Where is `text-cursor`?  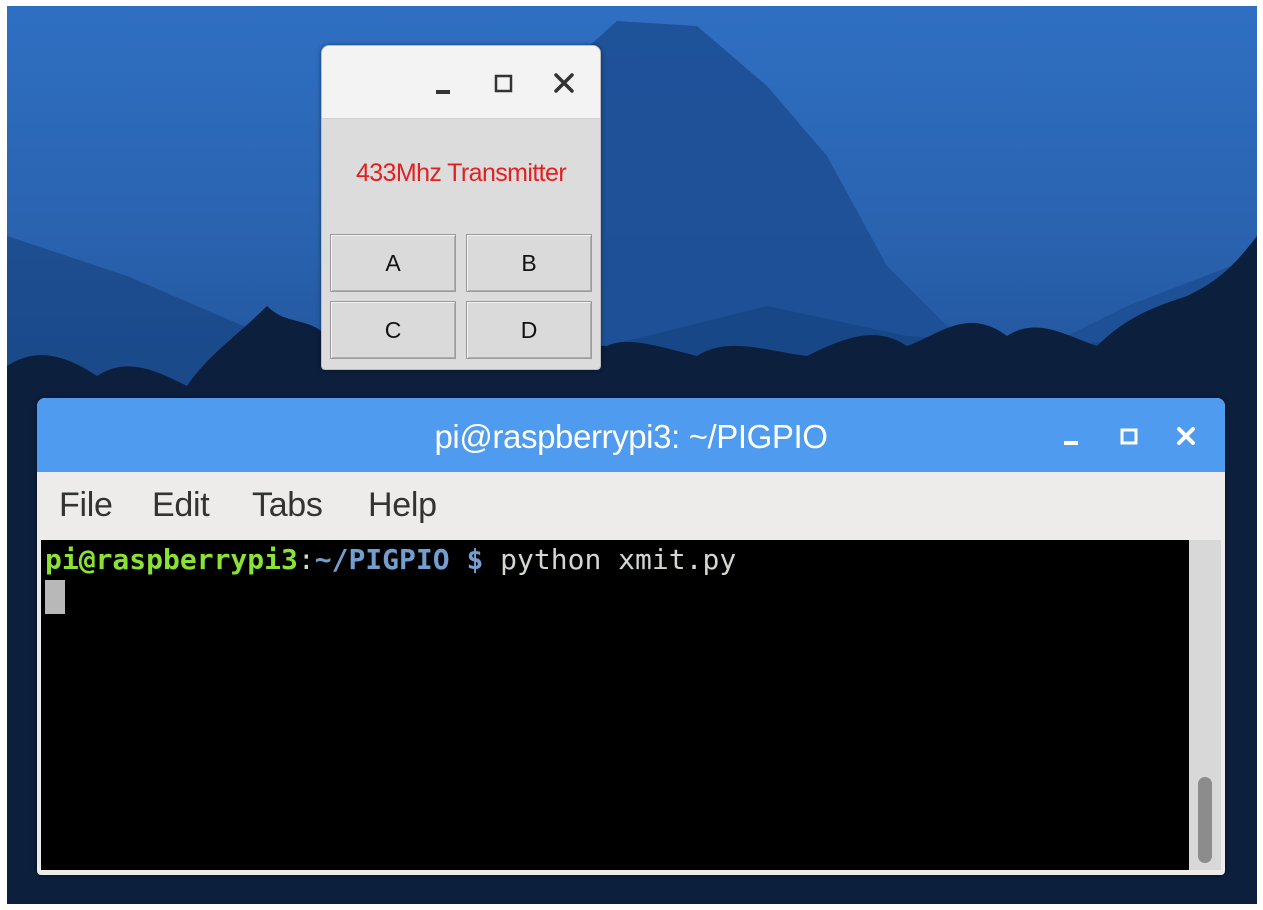 text-cursor is located at coordinates (55, 597).